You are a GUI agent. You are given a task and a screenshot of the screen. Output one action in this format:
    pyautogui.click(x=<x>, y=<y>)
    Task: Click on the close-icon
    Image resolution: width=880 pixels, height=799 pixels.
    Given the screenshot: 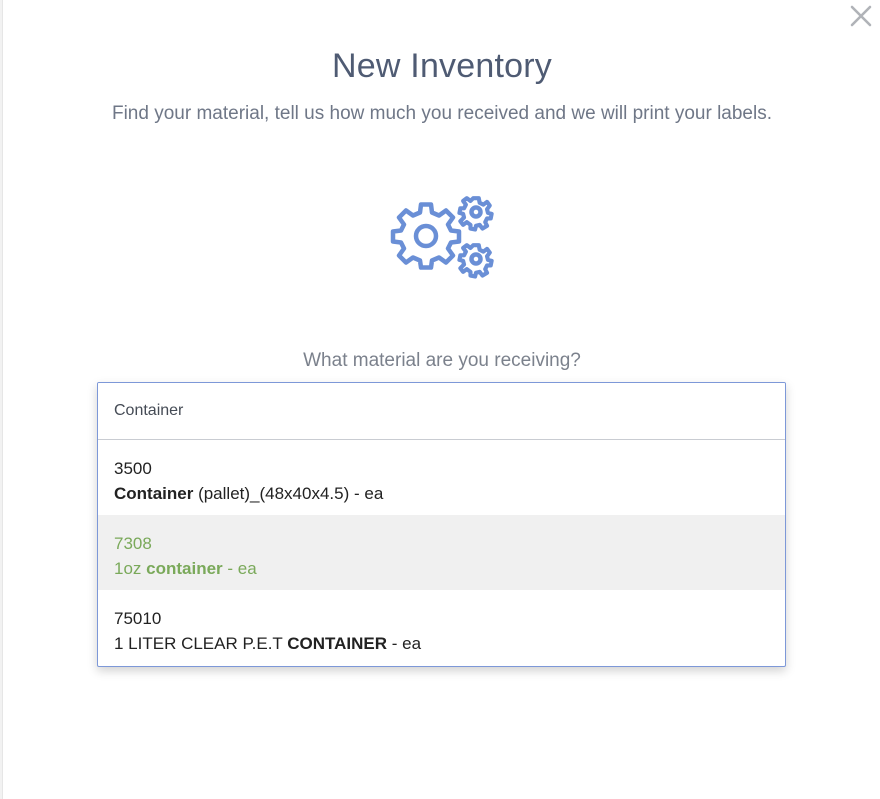 What is the action you would take?
    pyautogui.click(x=861, y=16)
    